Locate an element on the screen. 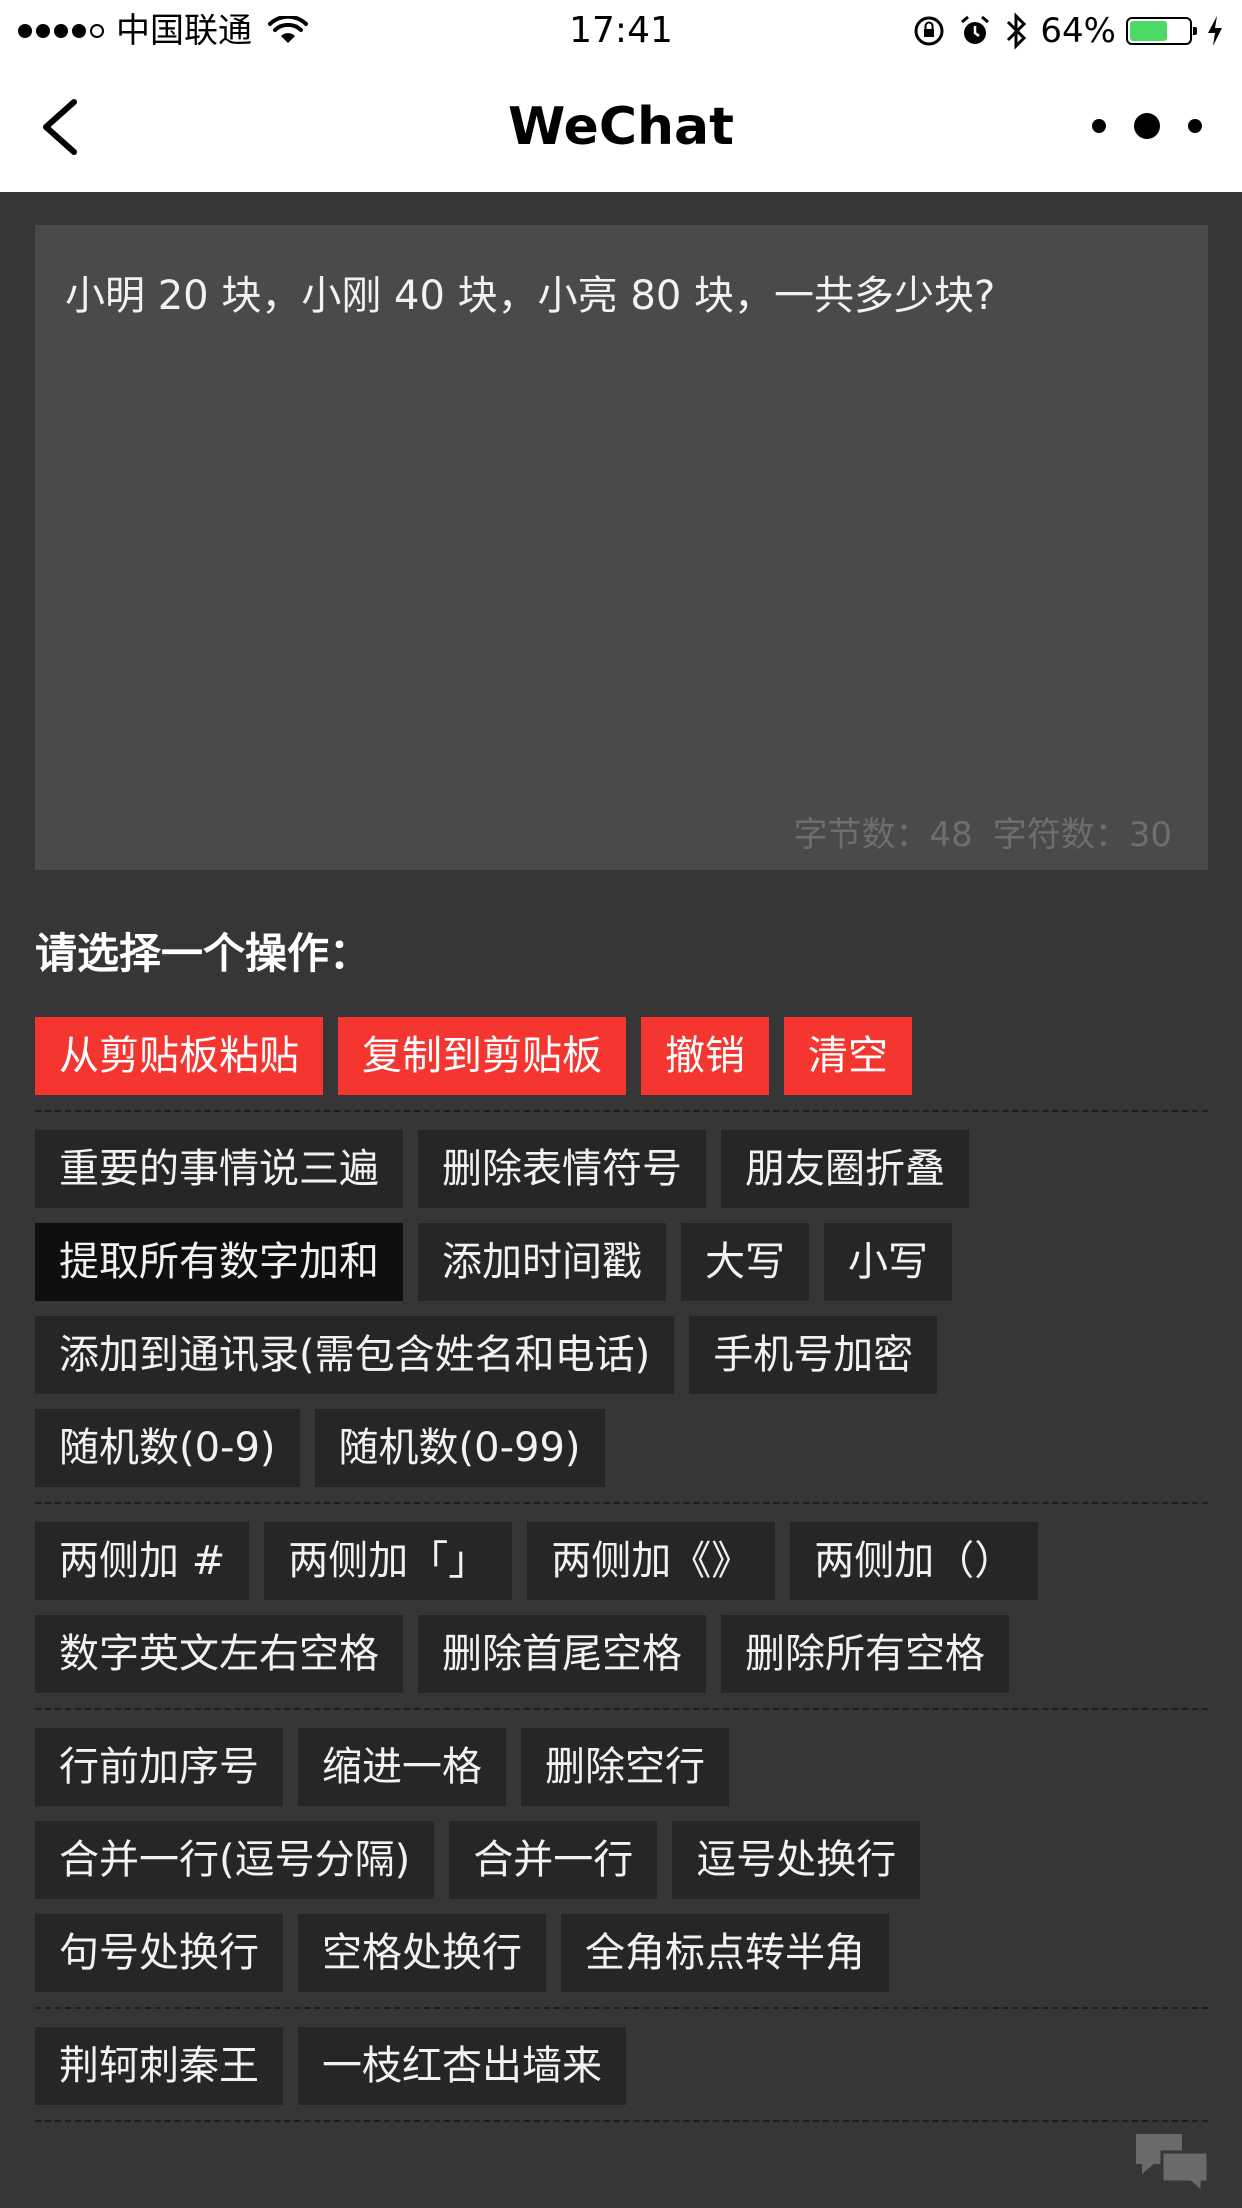 The width and height of the screenshot is (1242, 2208). more-options-icon is located at coordinates (1147, 126).